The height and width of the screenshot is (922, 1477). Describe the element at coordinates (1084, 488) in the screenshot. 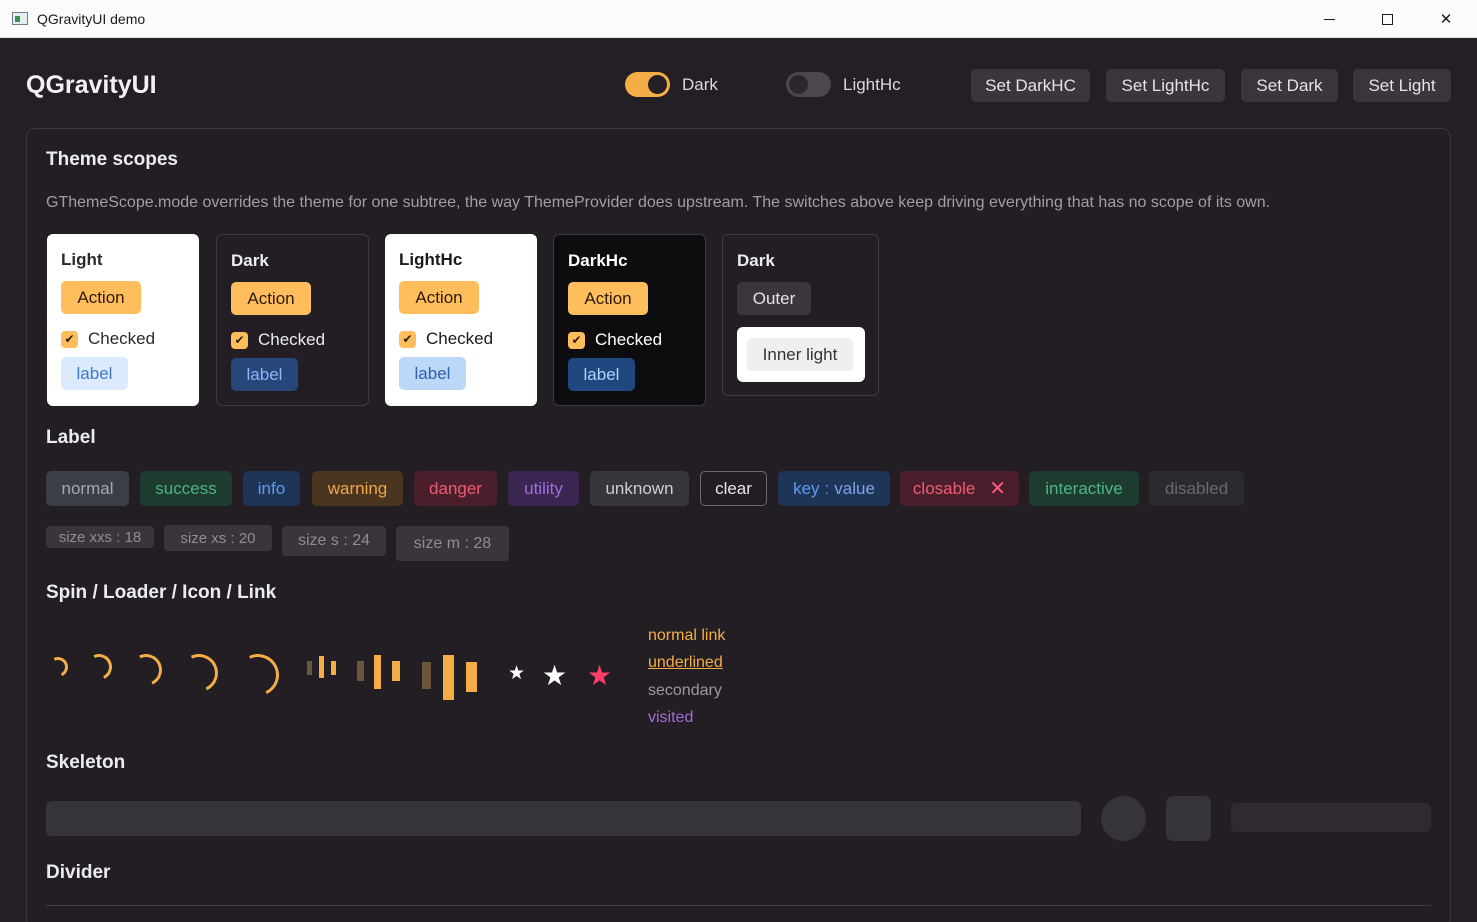

I see `label-interactive: interactive` at that location.